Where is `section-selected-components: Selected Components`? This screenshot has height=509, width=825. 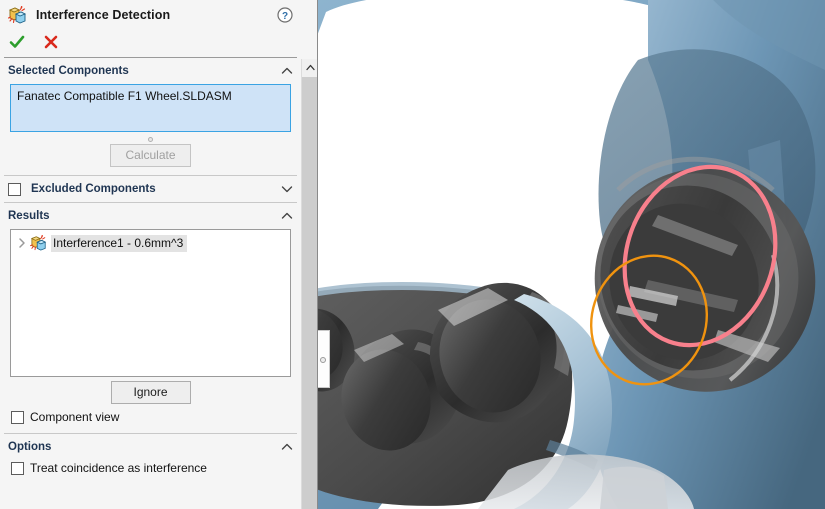 section-selected-components: Selected Components is located at coordinates (150, 71).